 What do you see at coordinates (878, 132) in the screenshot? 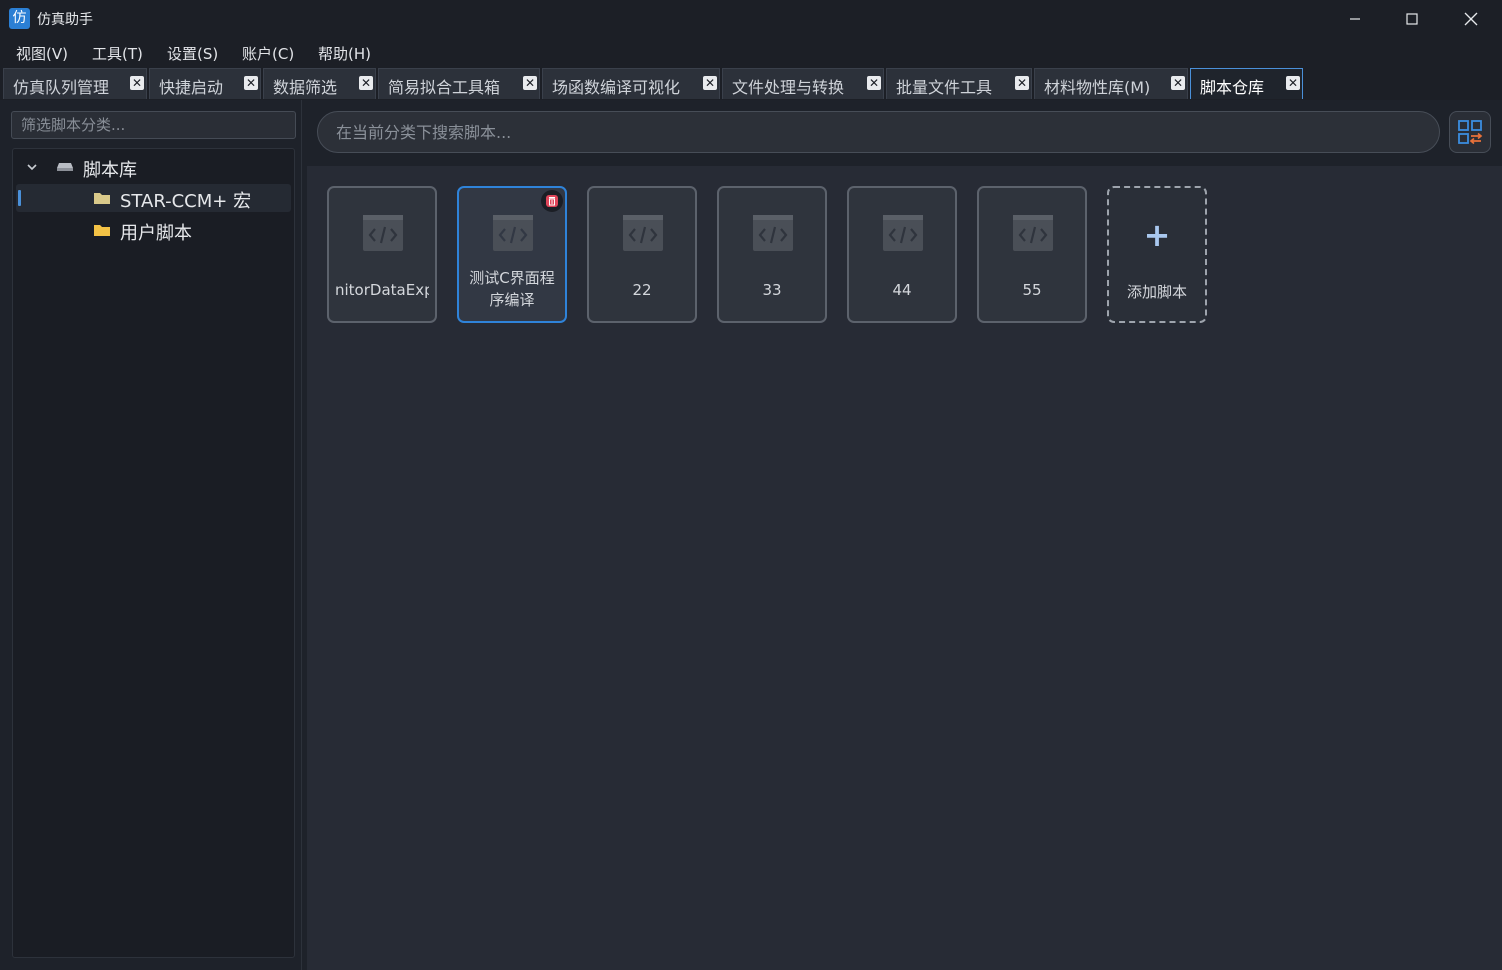
I see `script-search-input` at bounding box center [878, 132].